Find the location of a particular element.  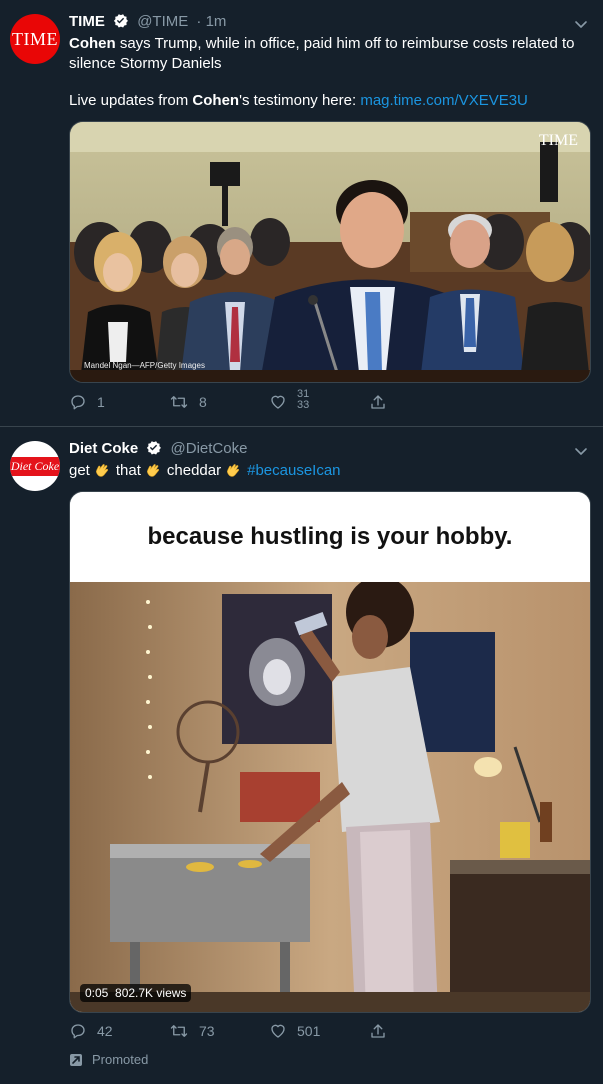

tweet-header: Diet Coke @DietCoke is located at coordinates (158, 450).